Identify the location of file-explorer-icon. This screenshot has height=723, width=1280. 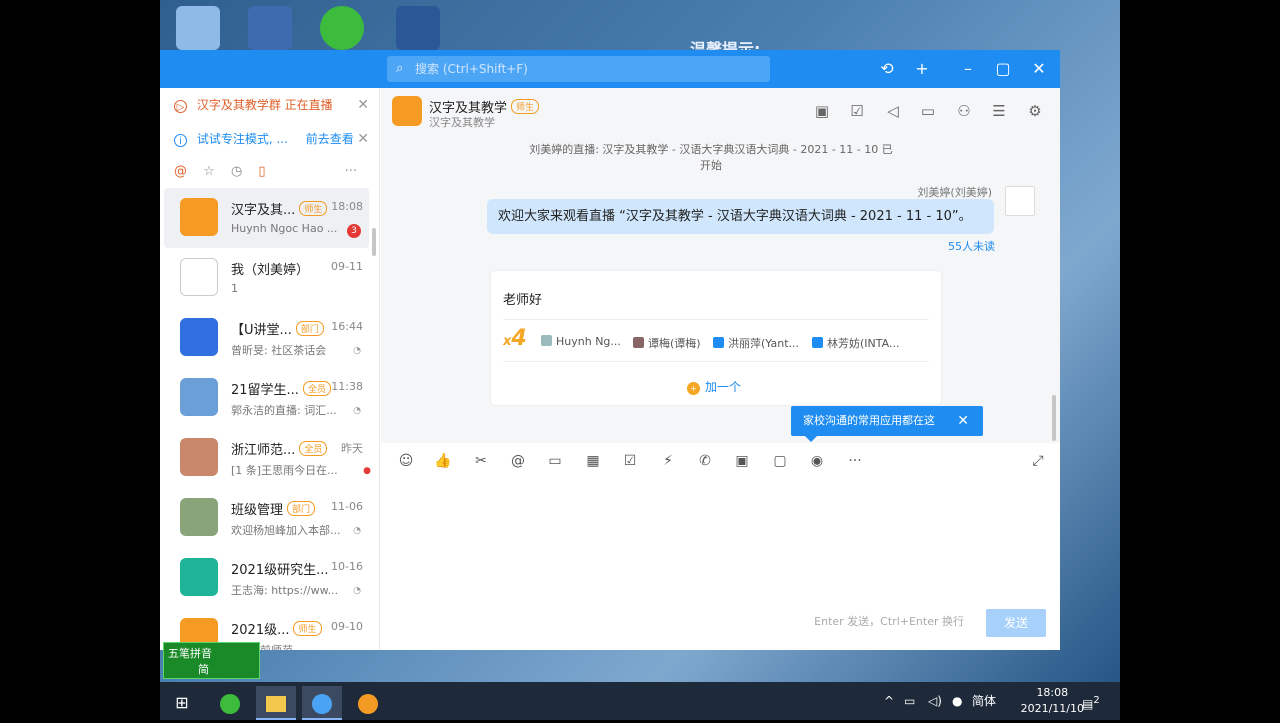
(276, 703).